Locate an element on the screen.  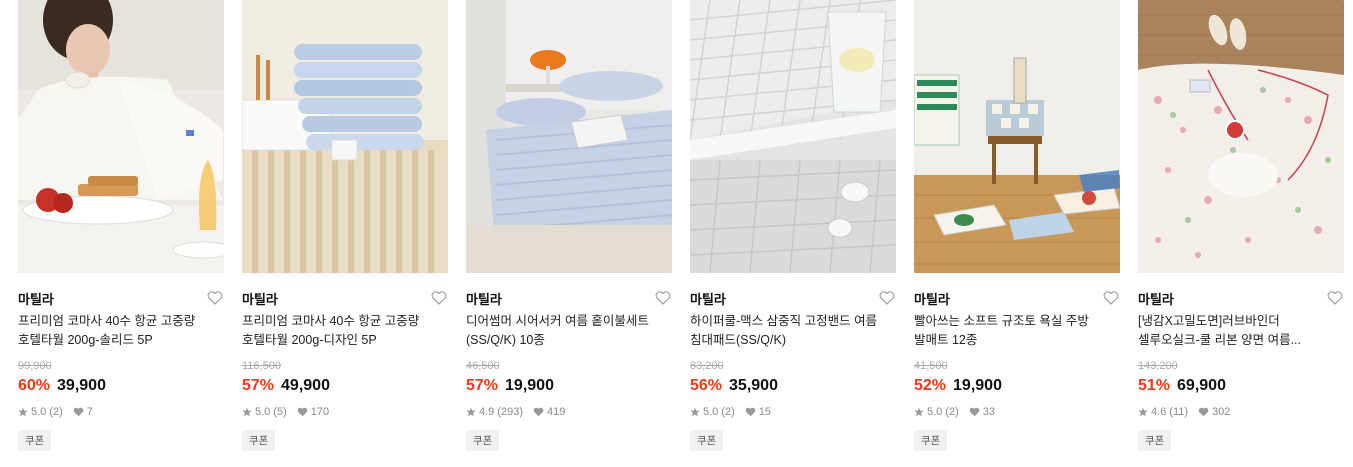
original-price: 46,500 is located at coordinates (483, 366).